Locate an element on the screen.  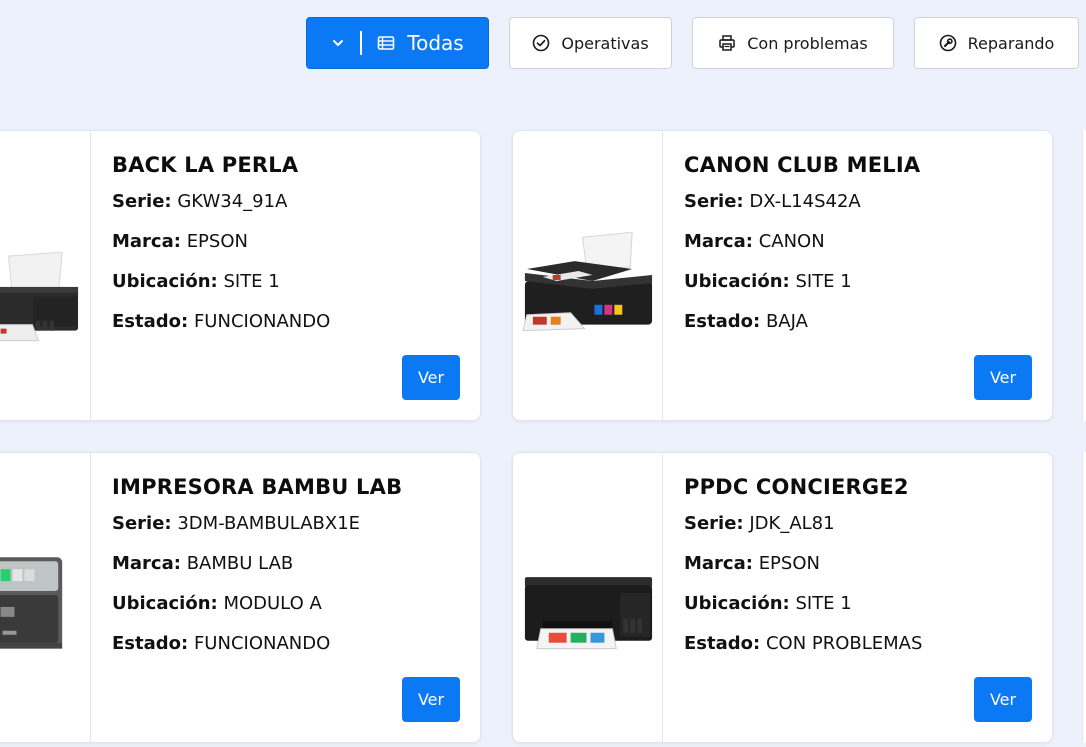
ubicacion-row: Ubicación: MODULO A is located at coordinates (286, 612).